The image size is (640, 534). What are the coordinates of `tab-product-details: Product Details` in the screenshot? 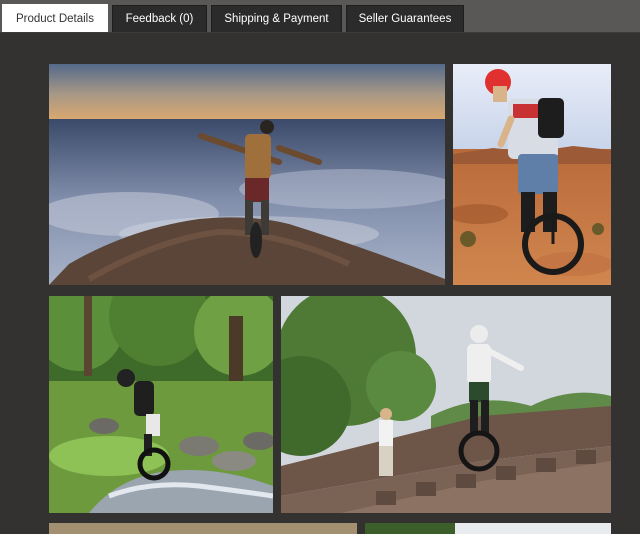 It's located at (55, 18).